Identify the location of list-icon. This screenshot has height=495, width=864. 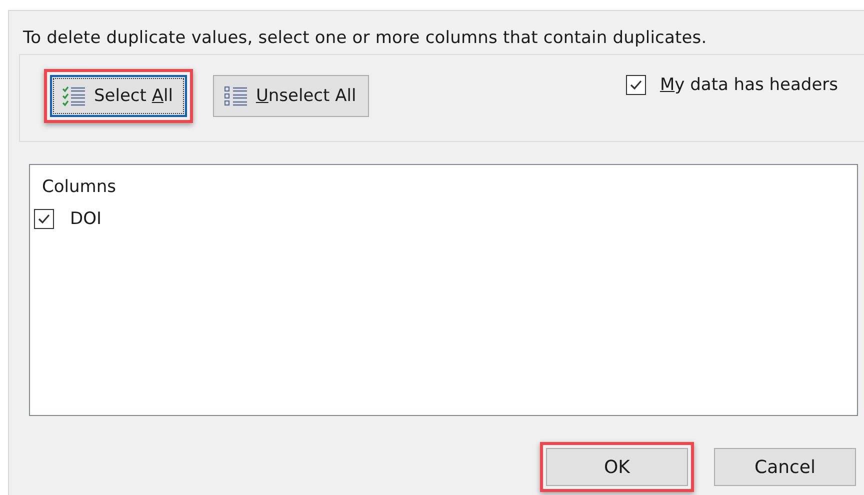
(236, 96).